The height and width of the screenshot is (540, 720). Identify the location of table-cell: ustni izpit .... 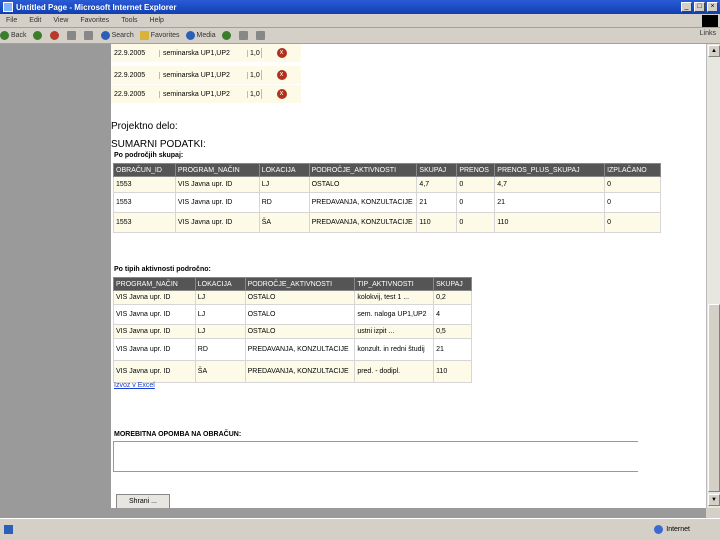
(394, 331).